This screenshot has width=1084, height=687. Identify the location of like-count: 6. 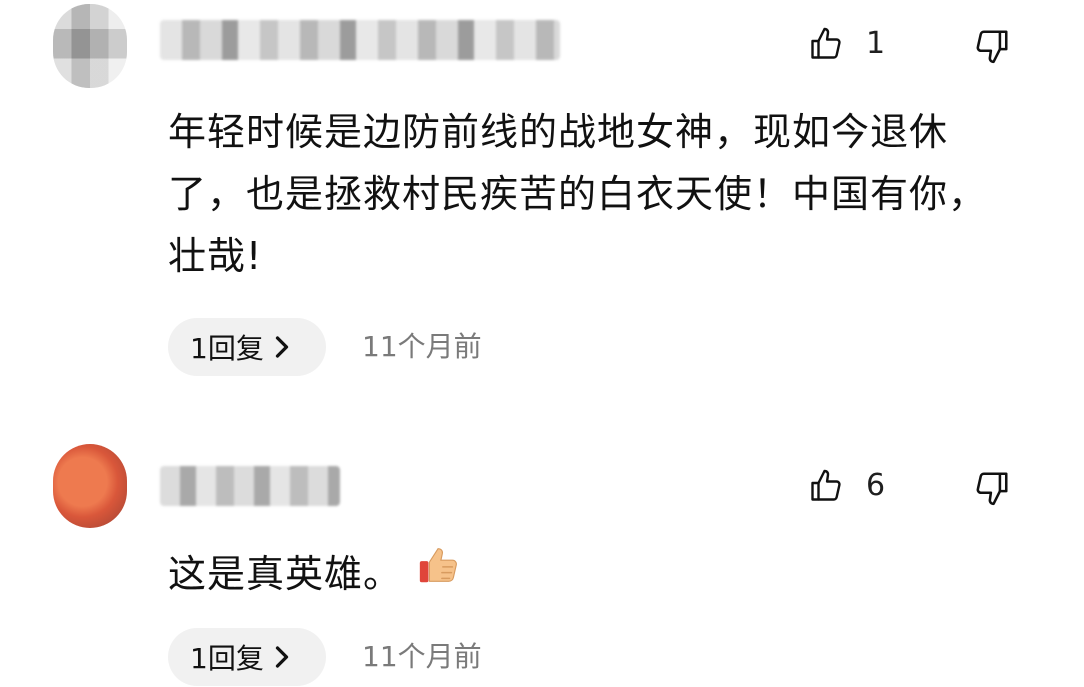
(876, 485).